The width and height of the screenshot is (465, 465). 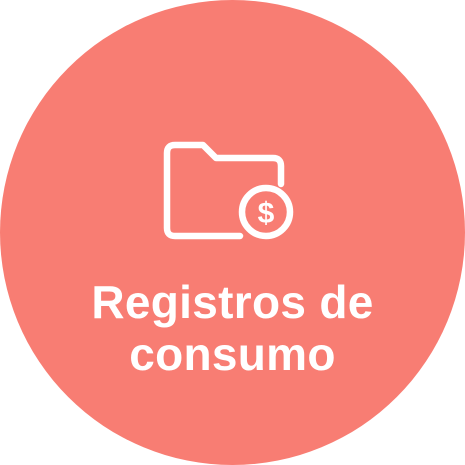 What do you see at coordinates (232, 302) in the screenshot?
I see `tile-label-line1: Registros de` at bounding box center [232, 302].